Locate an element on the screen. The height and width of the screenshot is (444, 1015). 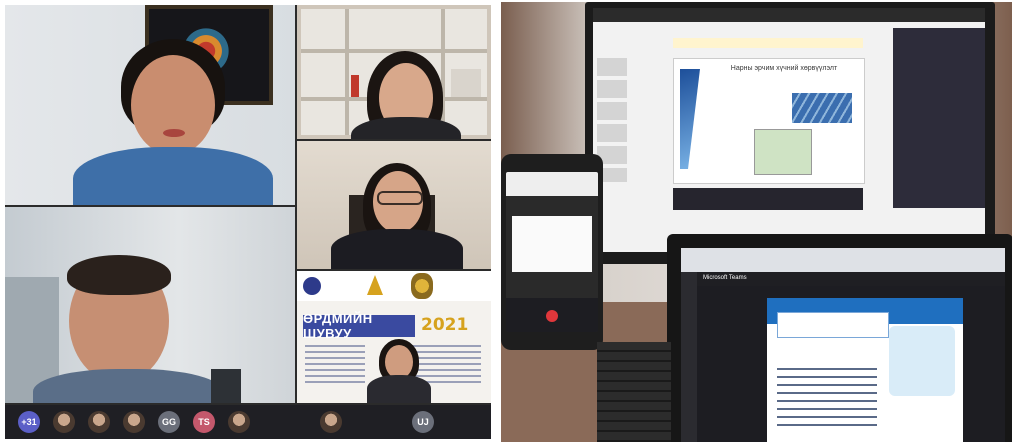
teams-sidebar is located at coordinates (689, 357).